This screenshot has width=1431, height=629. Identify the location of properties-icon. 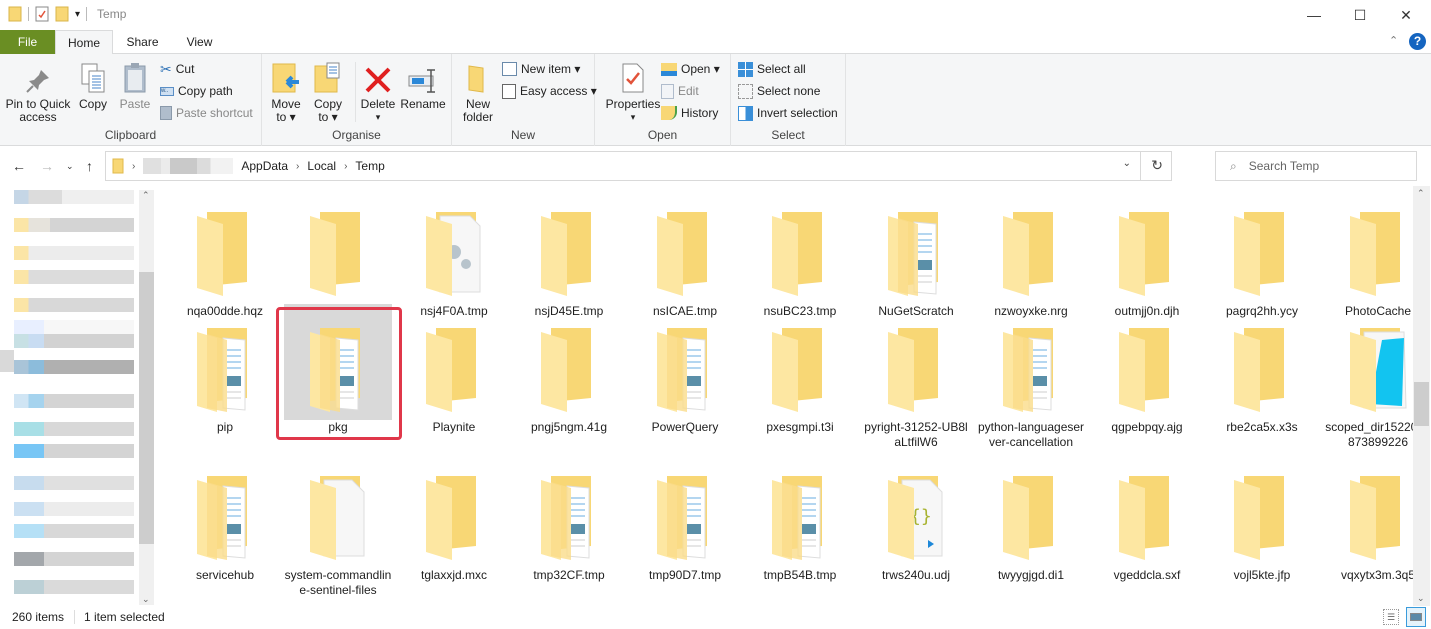
(42, 14).